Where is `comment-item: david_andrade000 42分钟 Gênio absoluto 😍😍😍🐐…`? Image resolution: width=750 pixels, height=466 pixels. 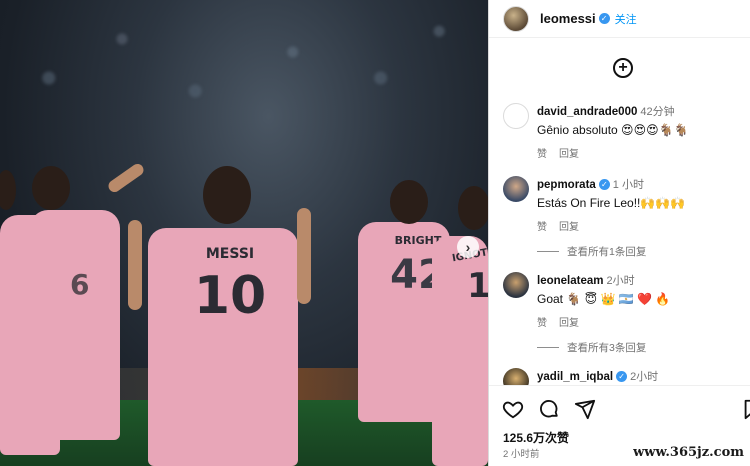 comment-item: david_andrade000 42分钟 Gênio absoluto 😍😍😍🐐… is located at coordinates (626, 131).